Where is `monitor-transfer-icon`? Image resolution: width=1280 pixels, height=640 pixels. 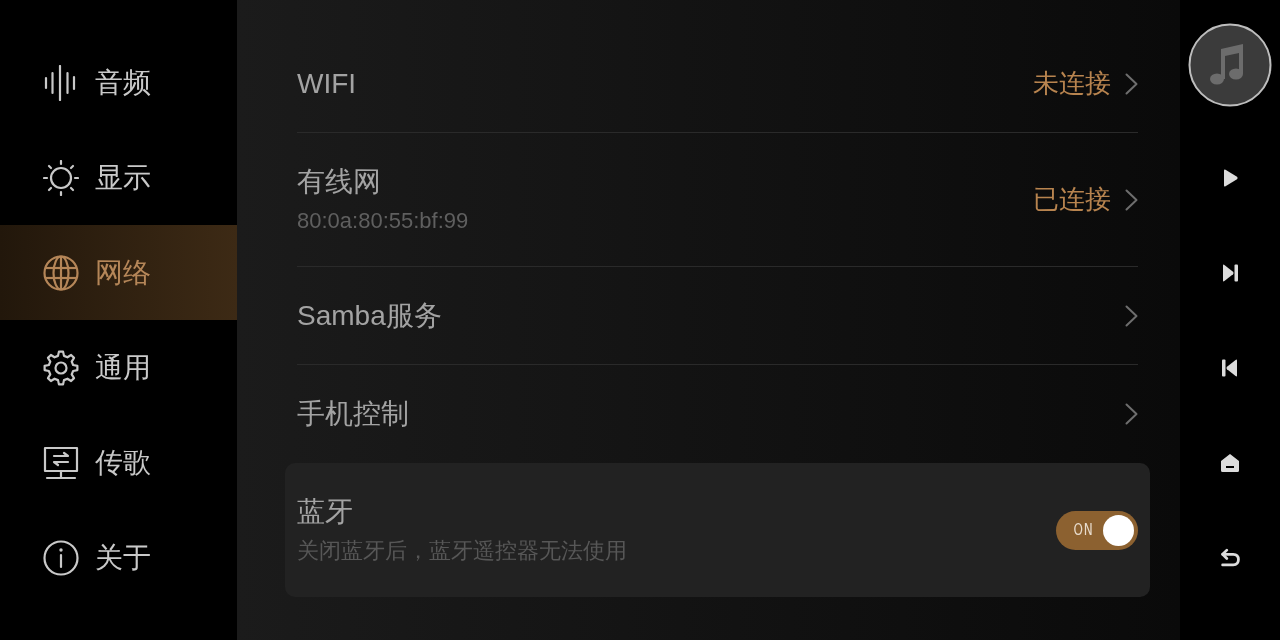
monitor-transfer-icon is located at coordinates (61, 462).